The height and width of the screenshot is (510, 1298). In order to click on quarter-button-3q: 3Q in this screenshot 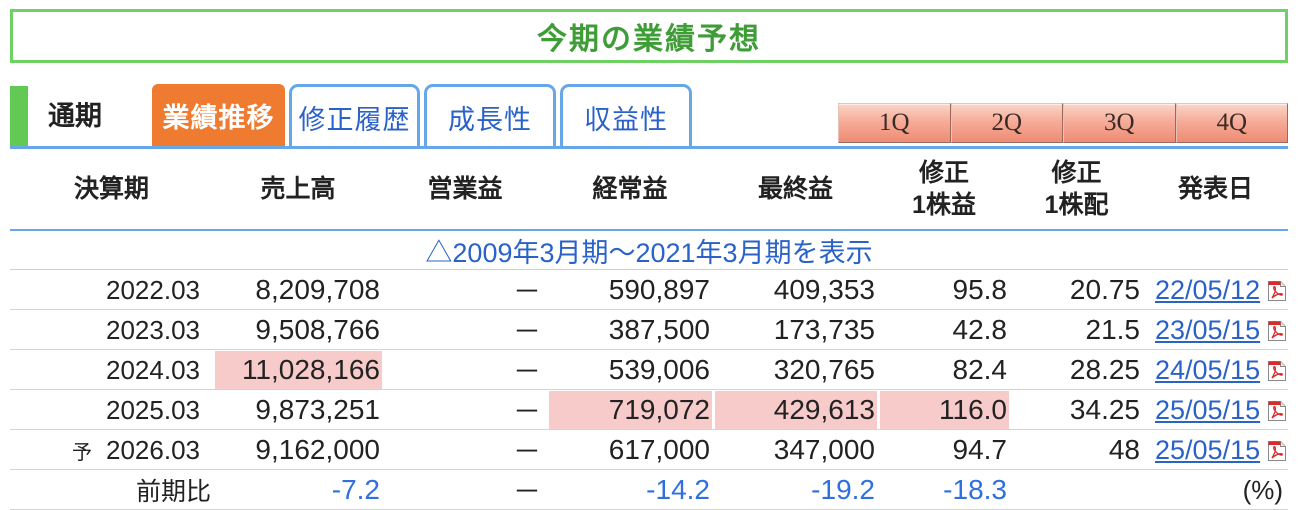, I will do `click(1119, 123)`.